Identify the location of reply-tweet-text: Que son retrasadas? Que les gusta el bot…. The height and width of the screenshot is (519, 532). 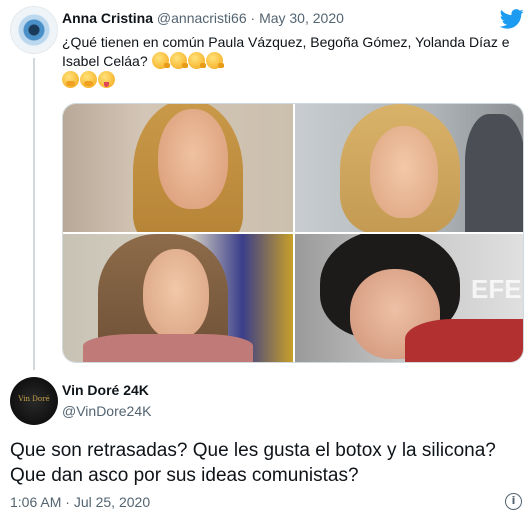
(253, 463).